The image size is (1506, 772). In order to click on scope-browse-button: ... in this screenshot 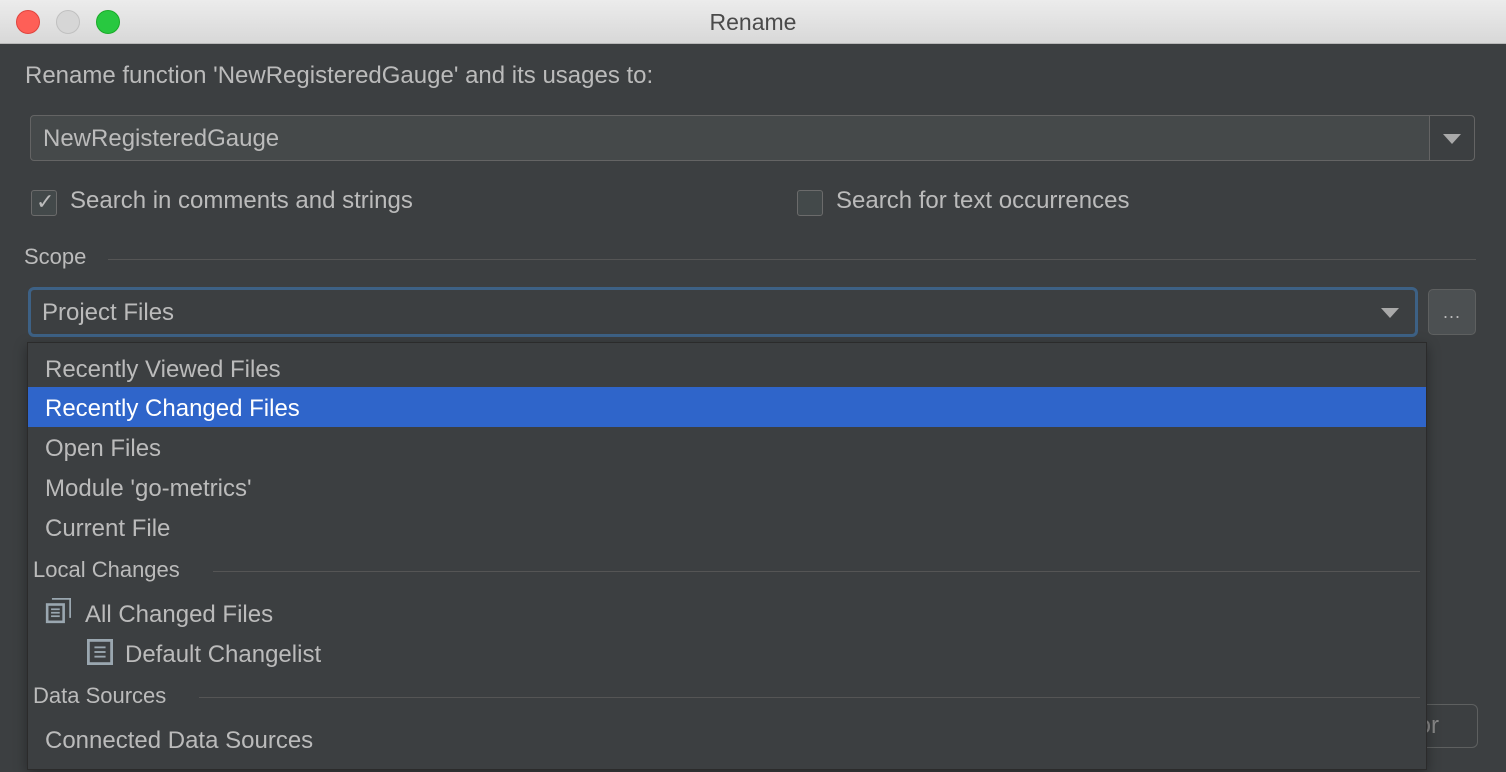, I will do `click(1452, 312)`.